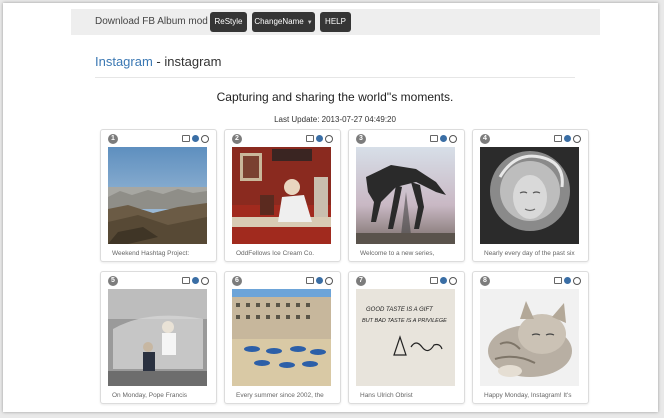 The height and width of the screenshot is (418, 664). I want to click on photo-number-badge: 8, so click(485, 281).